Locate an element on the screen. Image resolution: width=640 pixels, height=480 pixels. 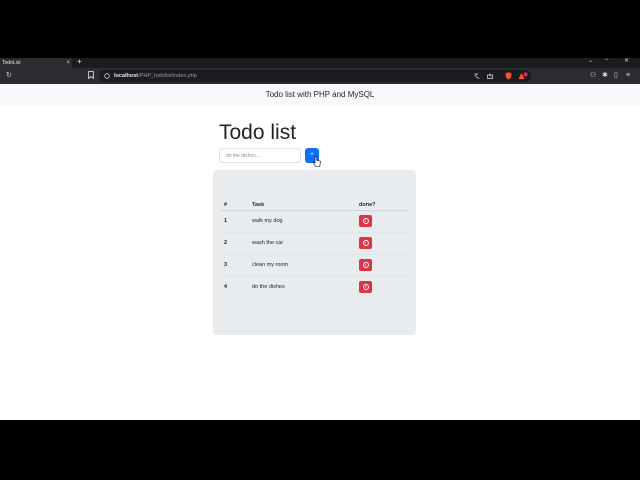
navbar: Todo list with PHP and MySQL is located at coordinates (320, 95).